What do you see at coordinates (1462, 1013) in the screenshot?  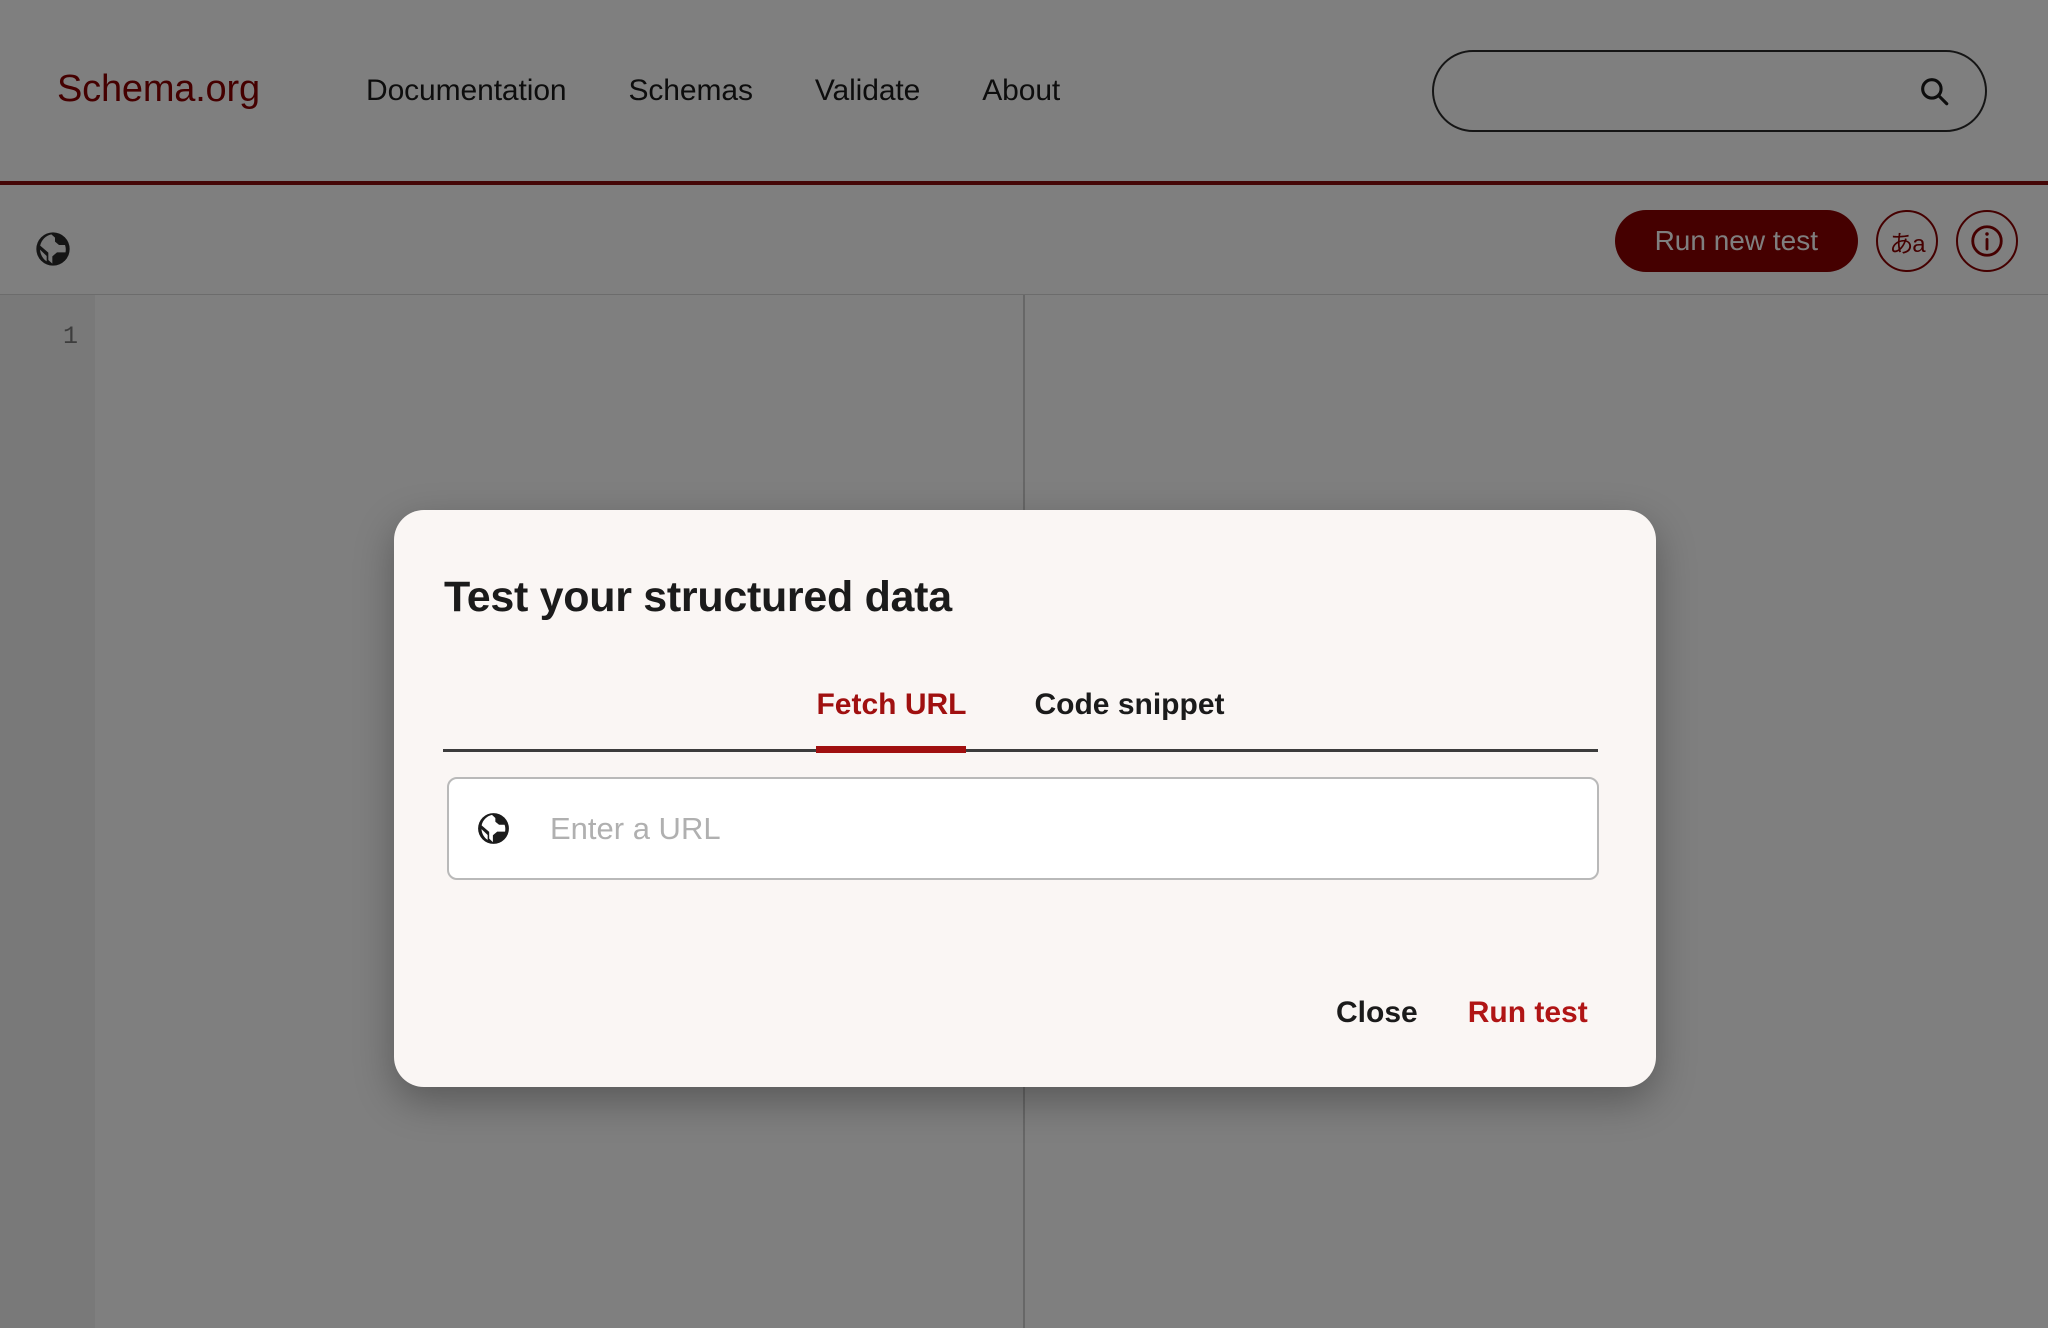 I see `dialog-actions: Close Run test` at bounding box center [1462, 1013].